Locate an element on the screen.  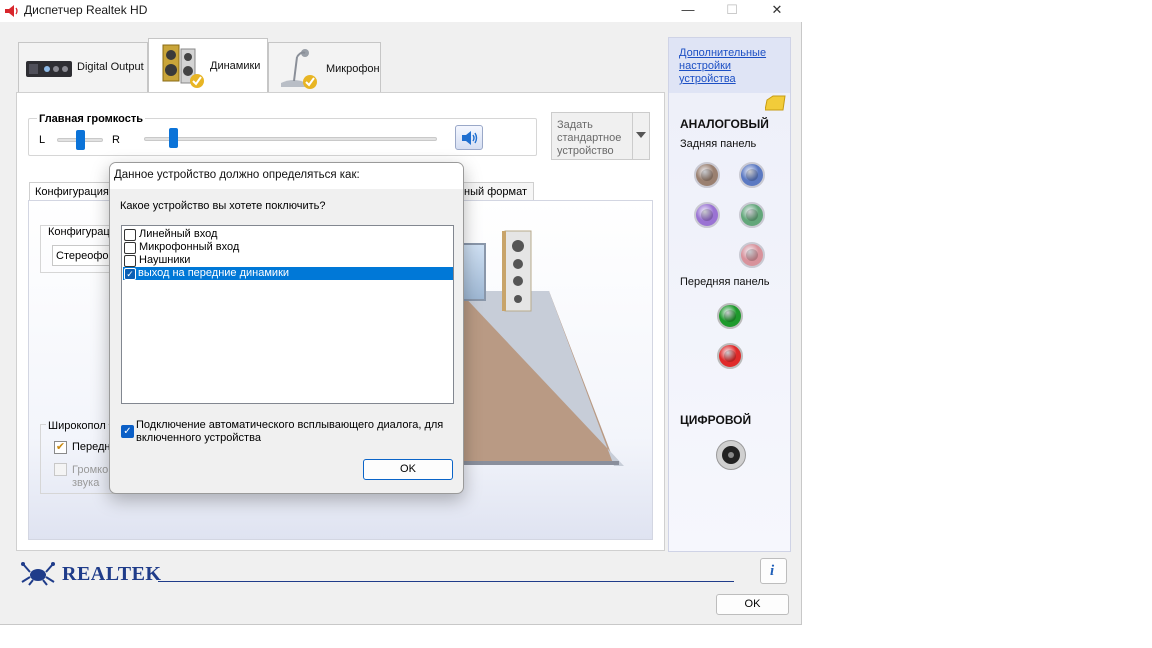
microphone-icon is located at coordinates (299, 69).